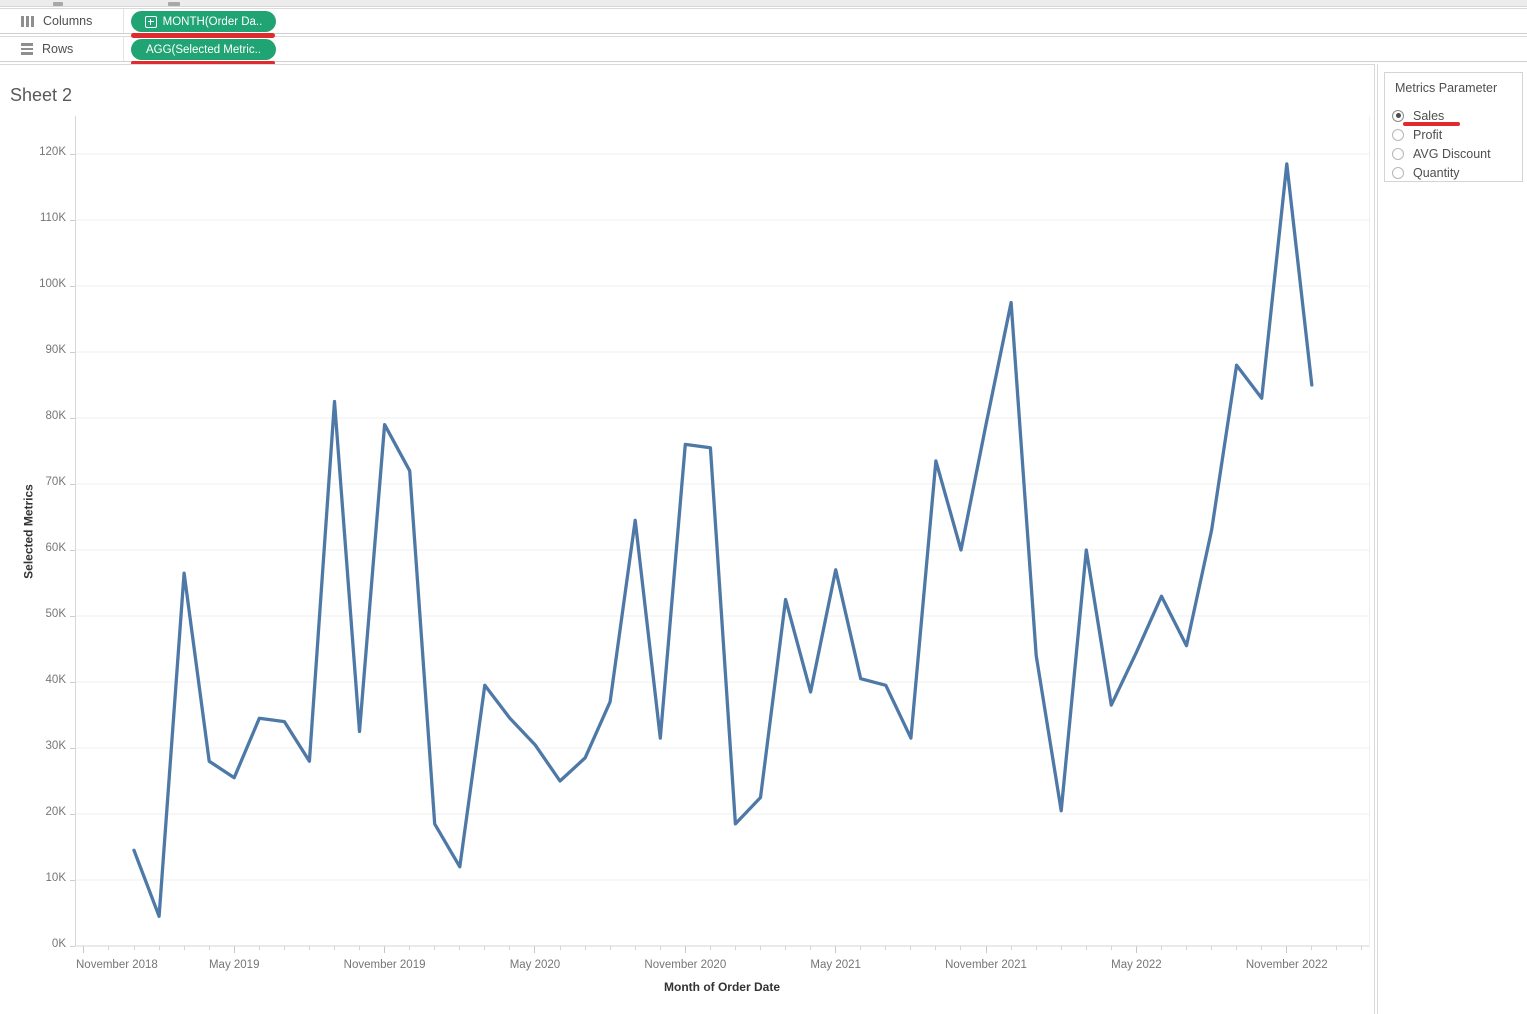 The height and width of the screenshot is (1014, 1527). Describe the element at coordinates (1446, 88) in the screenshot. I see `metrics-parameter-title: Metrics Parameter` at that location.